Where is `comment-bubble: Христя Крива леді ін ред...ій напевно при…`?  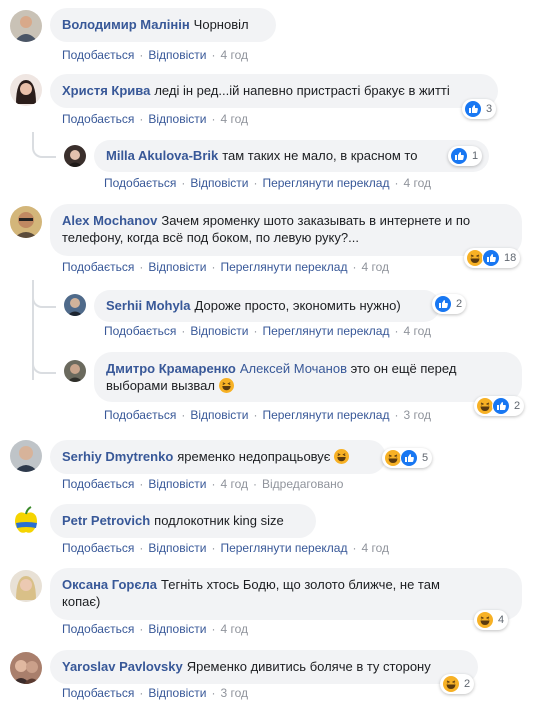 comment-bubble: Христя Крива леді ін ред...ій напевно при… is located at coordinates (274, 91).